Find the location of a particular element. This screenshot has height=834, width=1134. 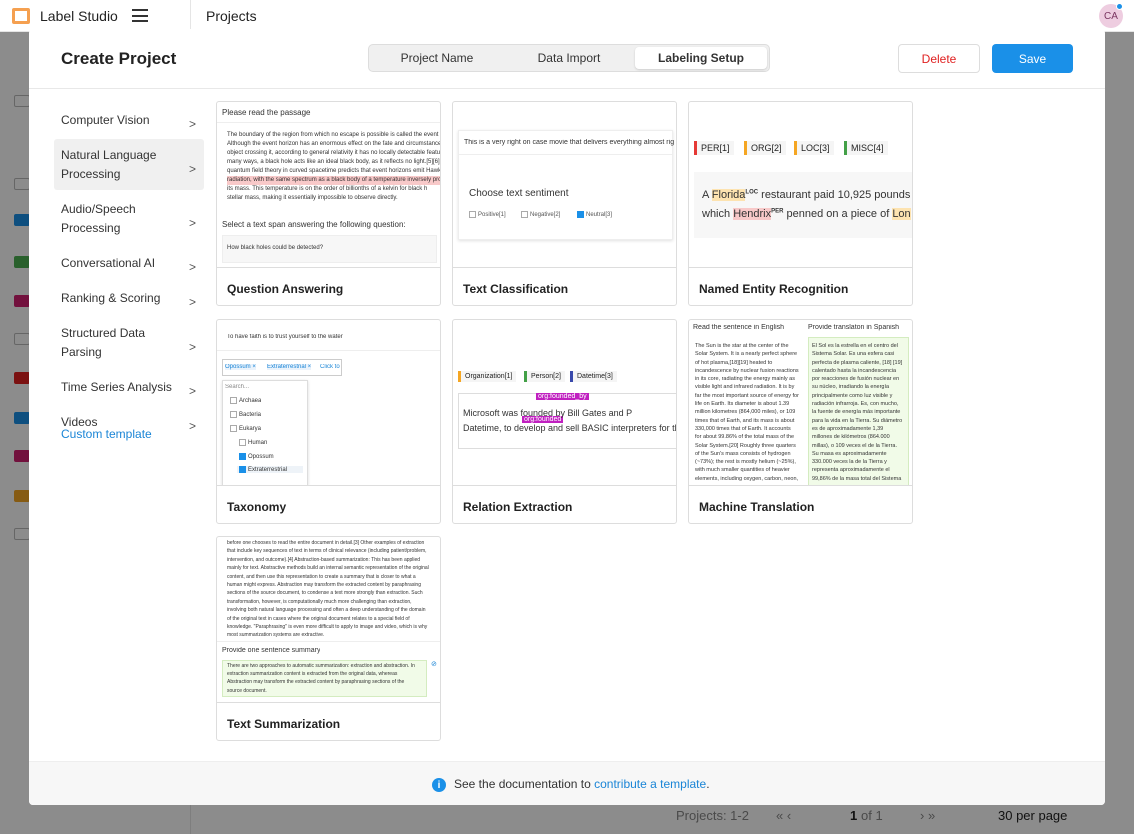

tree-item: Bacteria is located at coordinates (250, 415).